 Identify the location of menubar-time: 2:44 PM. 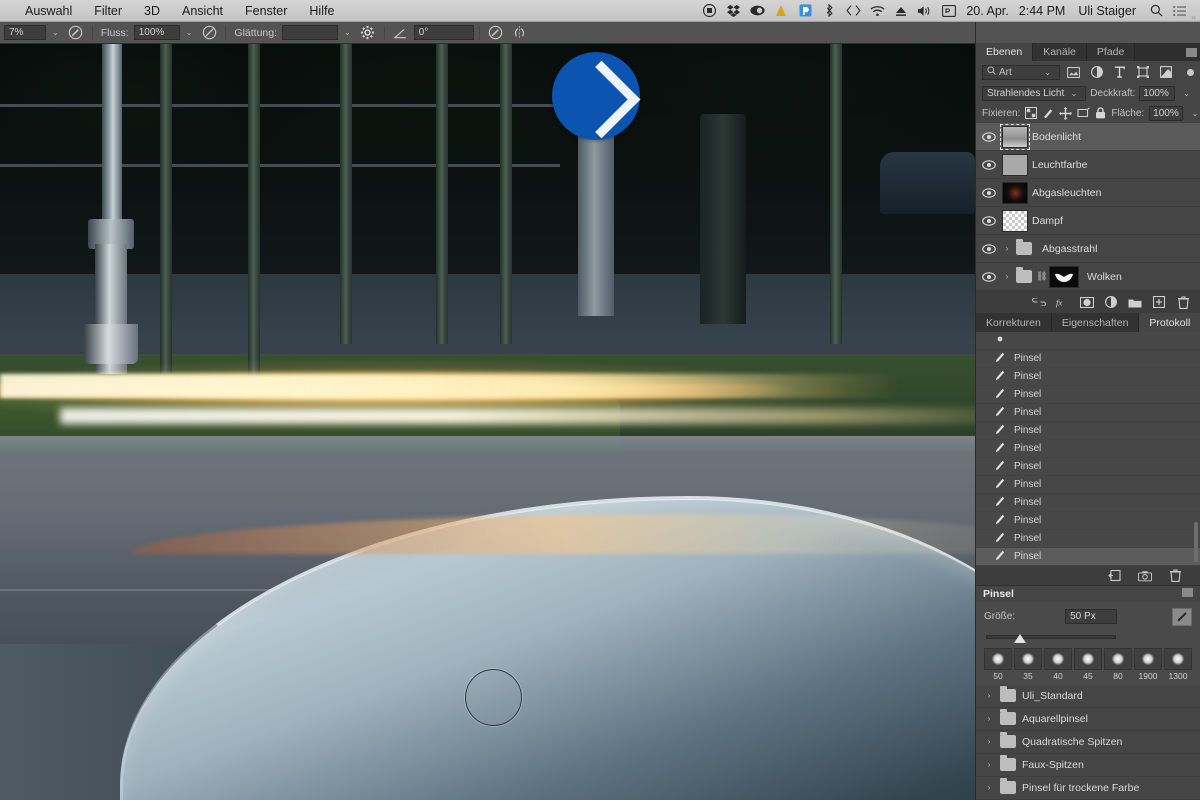
(1042, 11).